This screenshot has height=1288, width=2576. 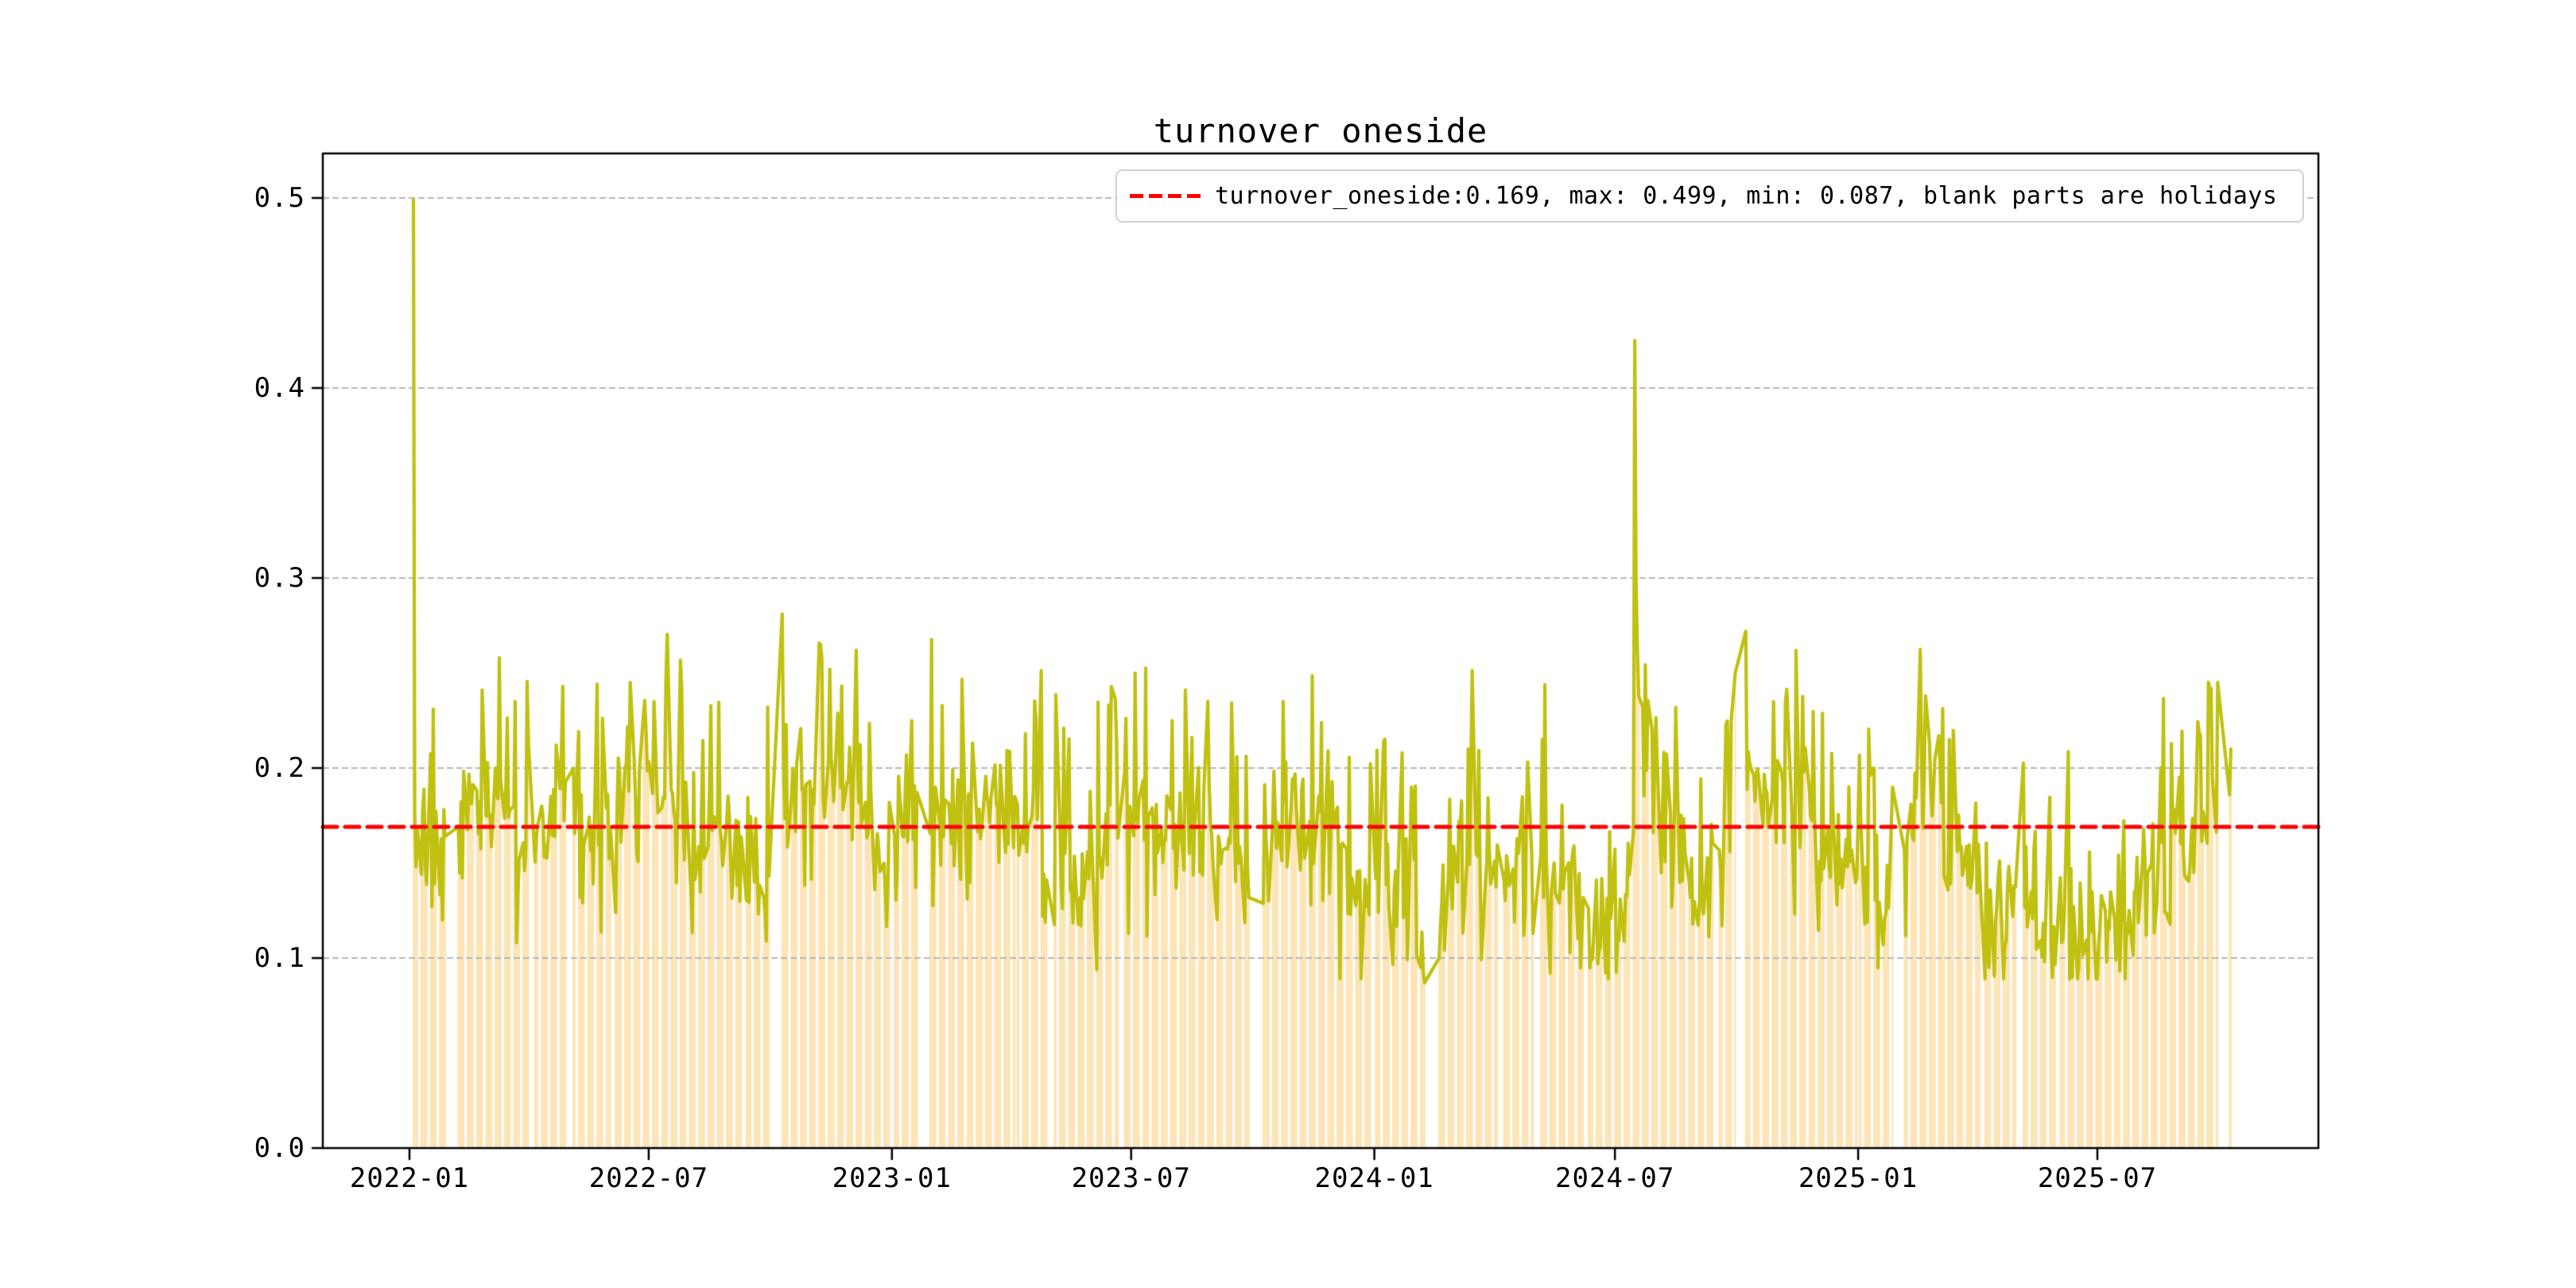 I want to click on y-tick-label: 0.4, so click(x=280, y=388).